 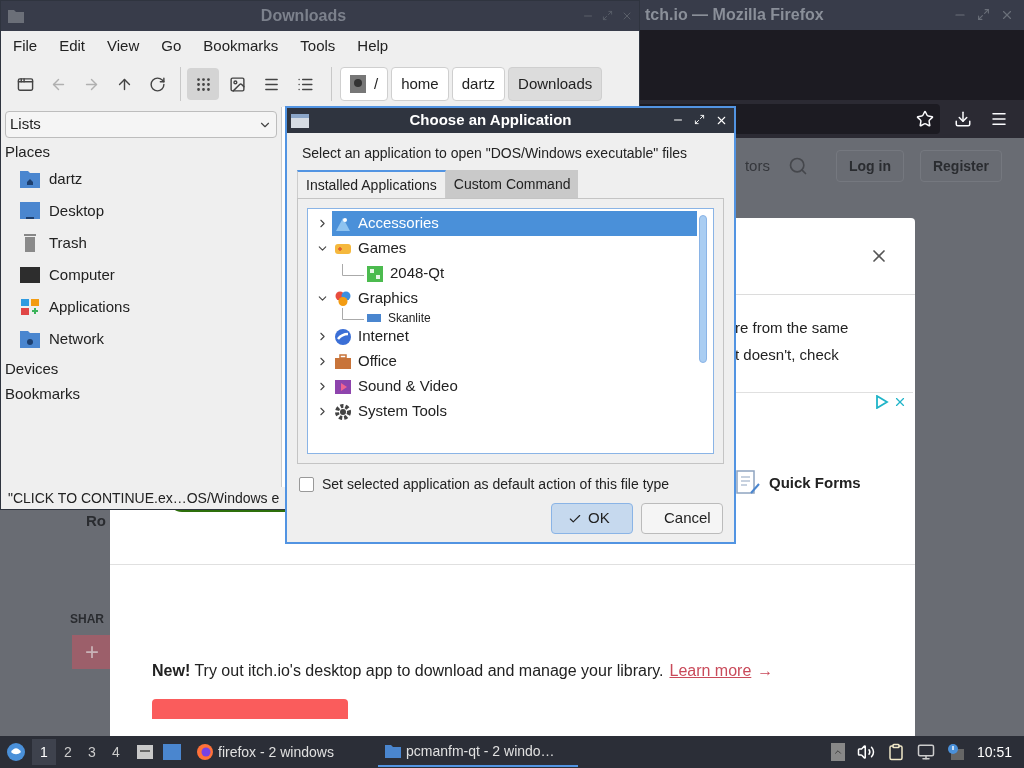 I want to click on bookmark-star-icon, so click(x=925, y=119).